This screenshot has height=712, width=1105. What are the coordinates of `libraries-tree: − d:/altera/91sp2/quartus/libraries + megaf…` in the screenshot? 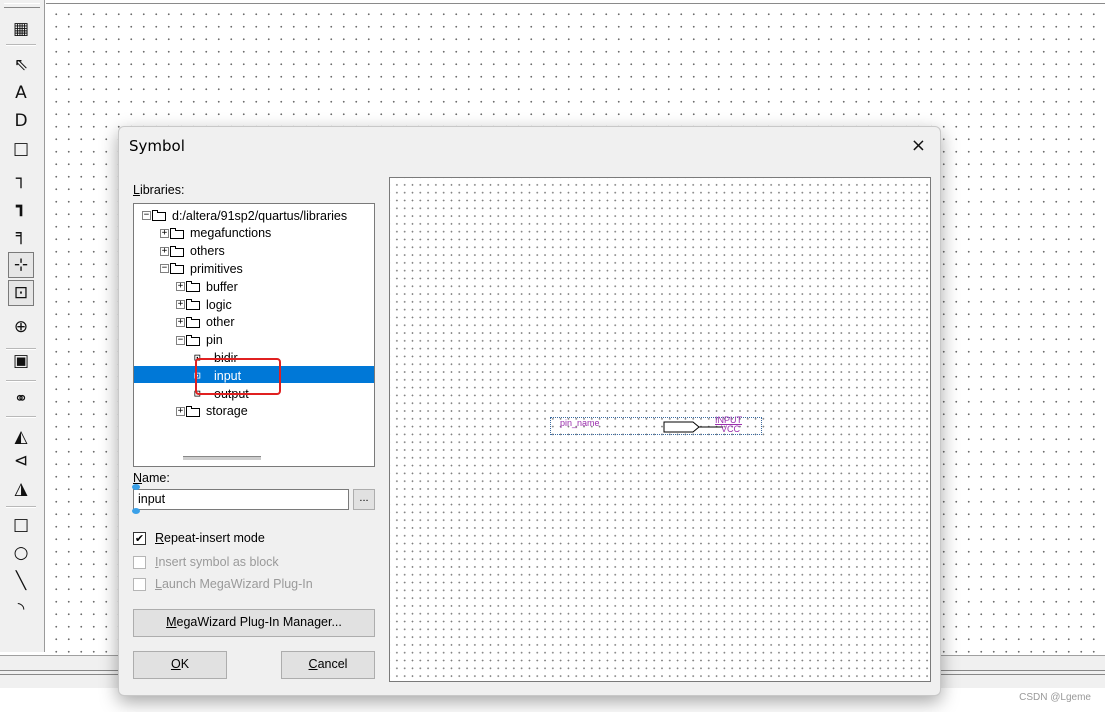 It's located at (254, 335).